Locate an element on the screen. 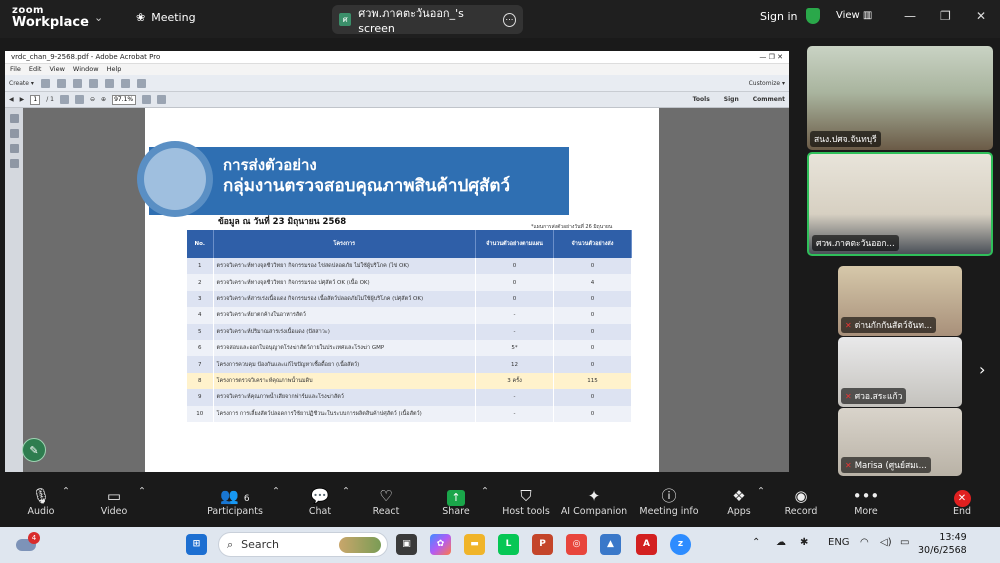 The image size is (1000, 563). video-options-caret: ⌃ is located at coordinates (142, 491).